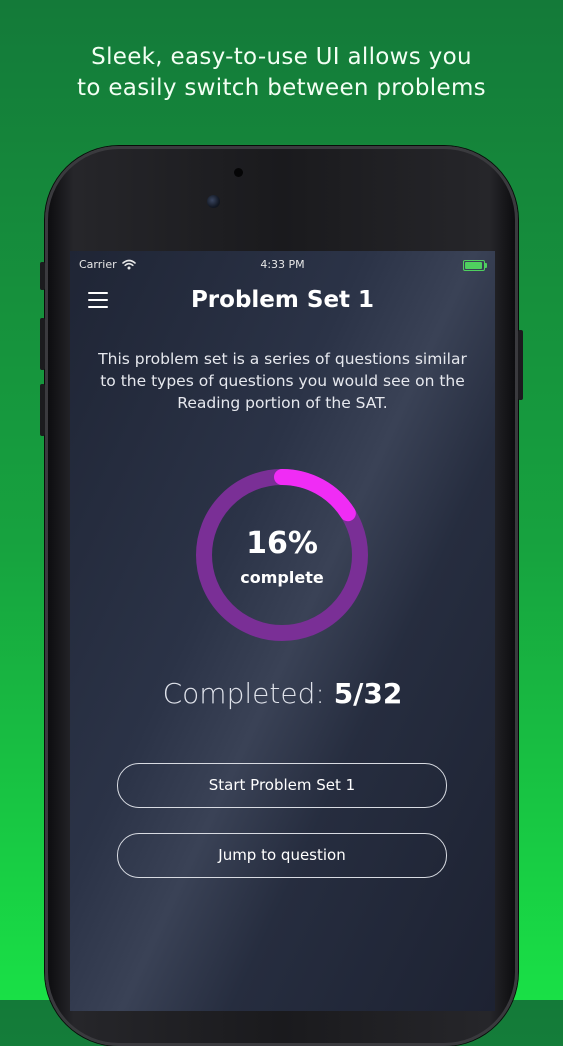 This screenshot has height=1046, width=563. I want to click on status-bar: Carrier 4:33 PM, so click(282, 266).